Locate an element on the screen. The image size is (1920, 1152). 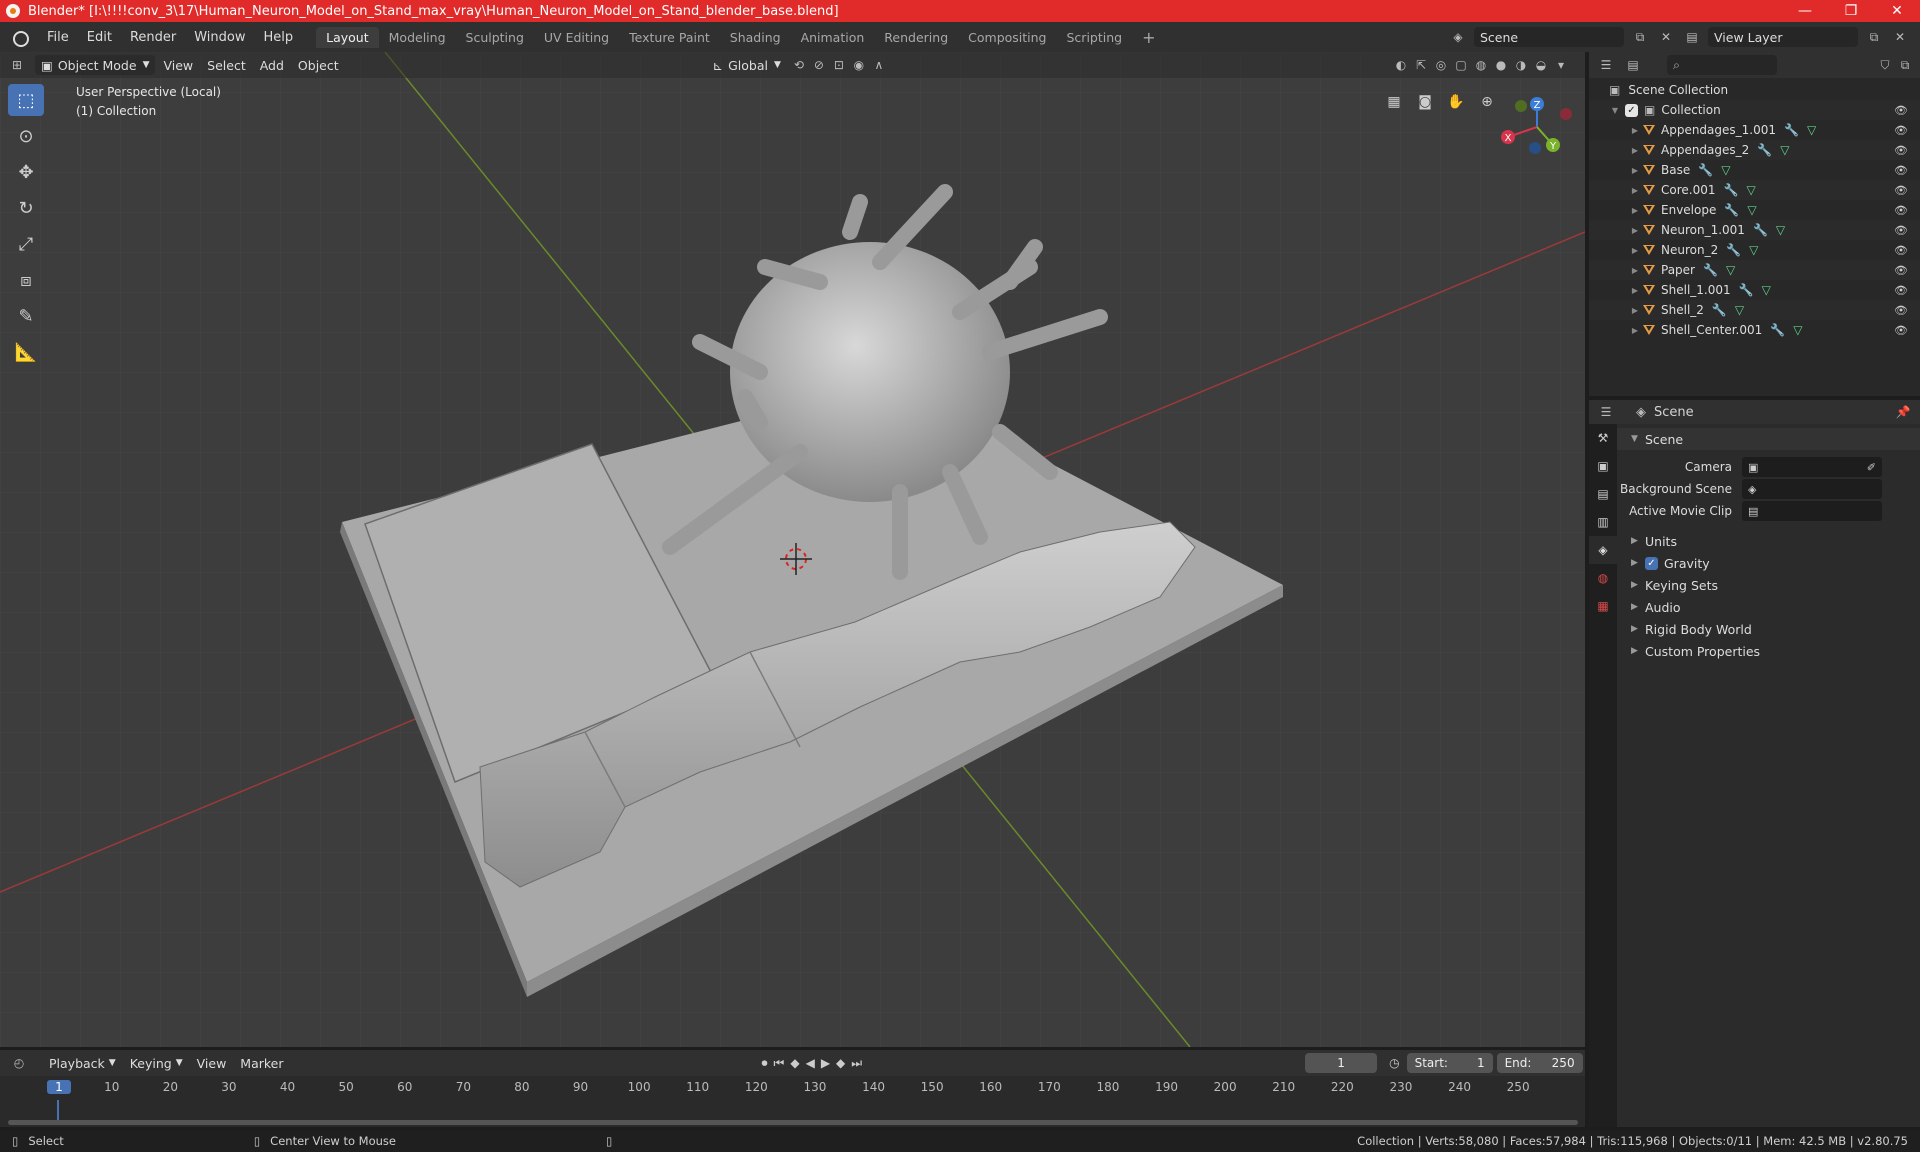
zoom-icon: ⊕ is located at coordinates (1487, 102).